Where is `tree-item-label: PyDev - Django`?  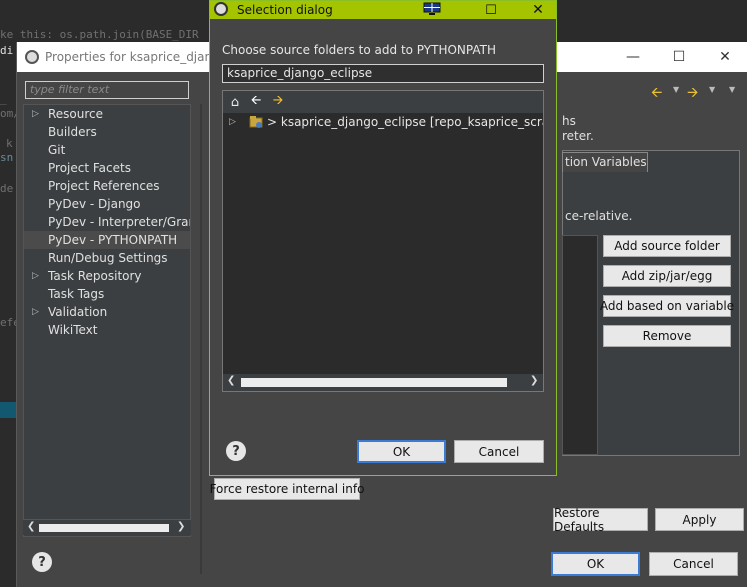 tree-item-label: PyDev - Django is located at coordinates (94, 204).